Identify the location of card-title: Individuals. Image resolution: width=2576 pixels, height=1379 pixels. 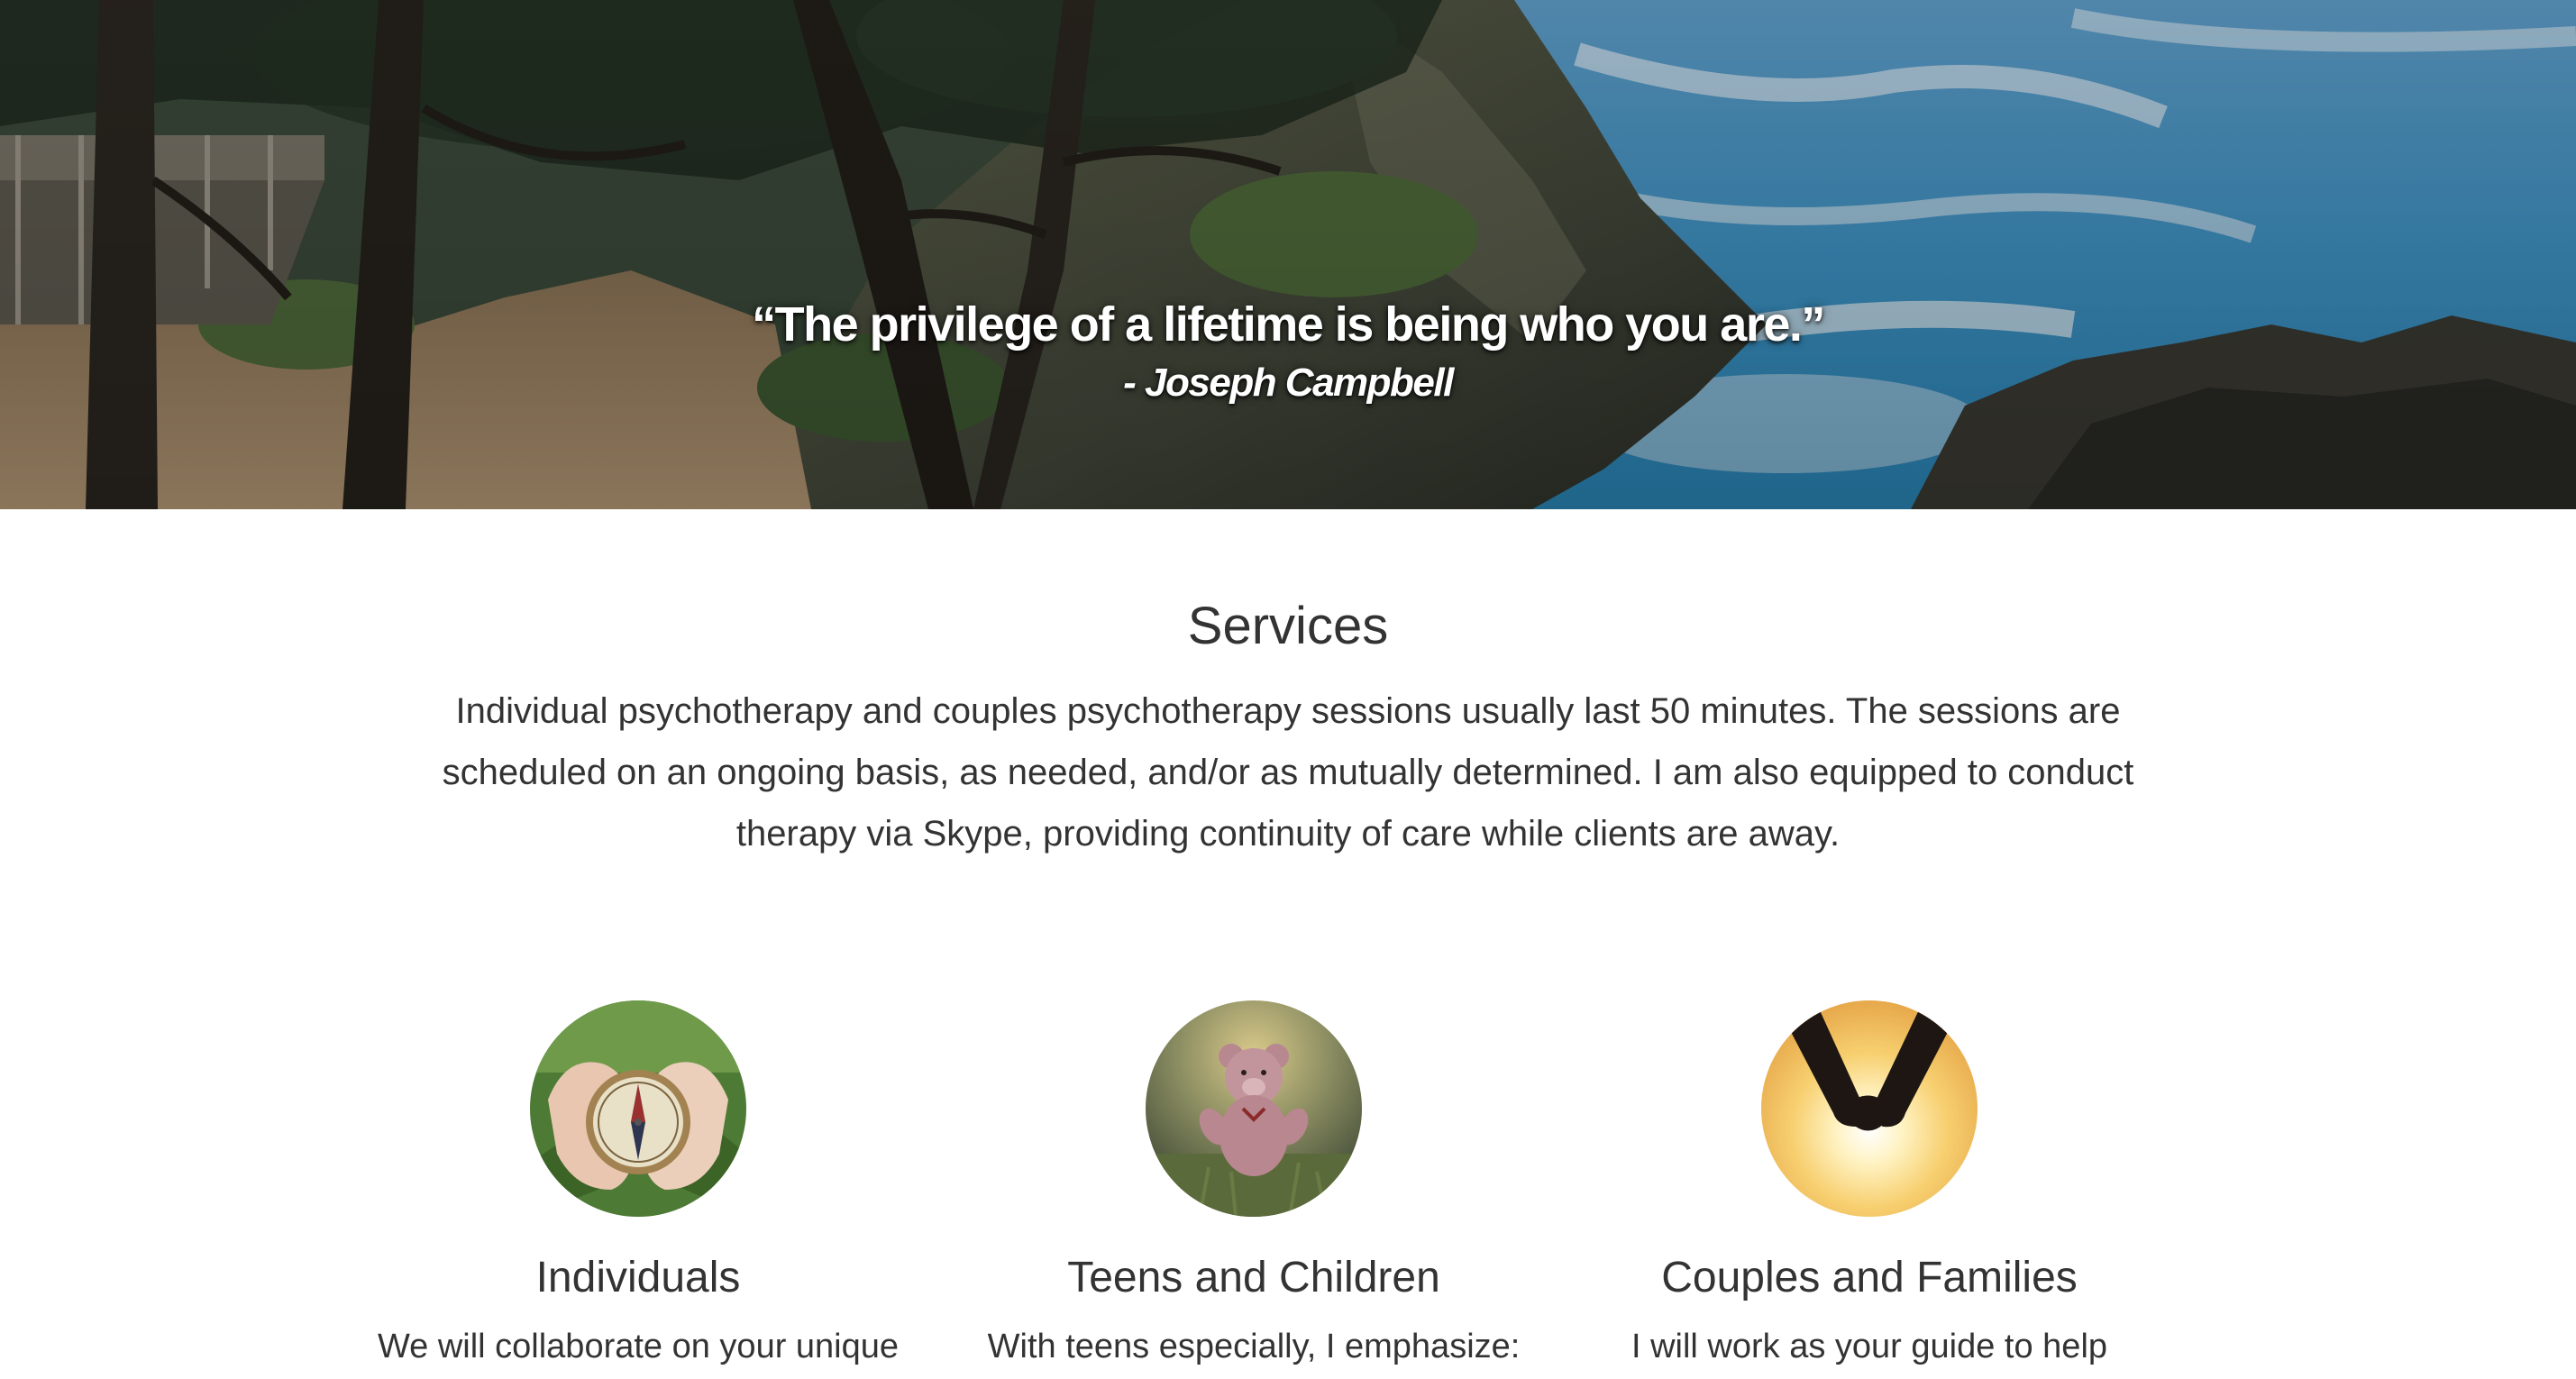
(638, 1277).